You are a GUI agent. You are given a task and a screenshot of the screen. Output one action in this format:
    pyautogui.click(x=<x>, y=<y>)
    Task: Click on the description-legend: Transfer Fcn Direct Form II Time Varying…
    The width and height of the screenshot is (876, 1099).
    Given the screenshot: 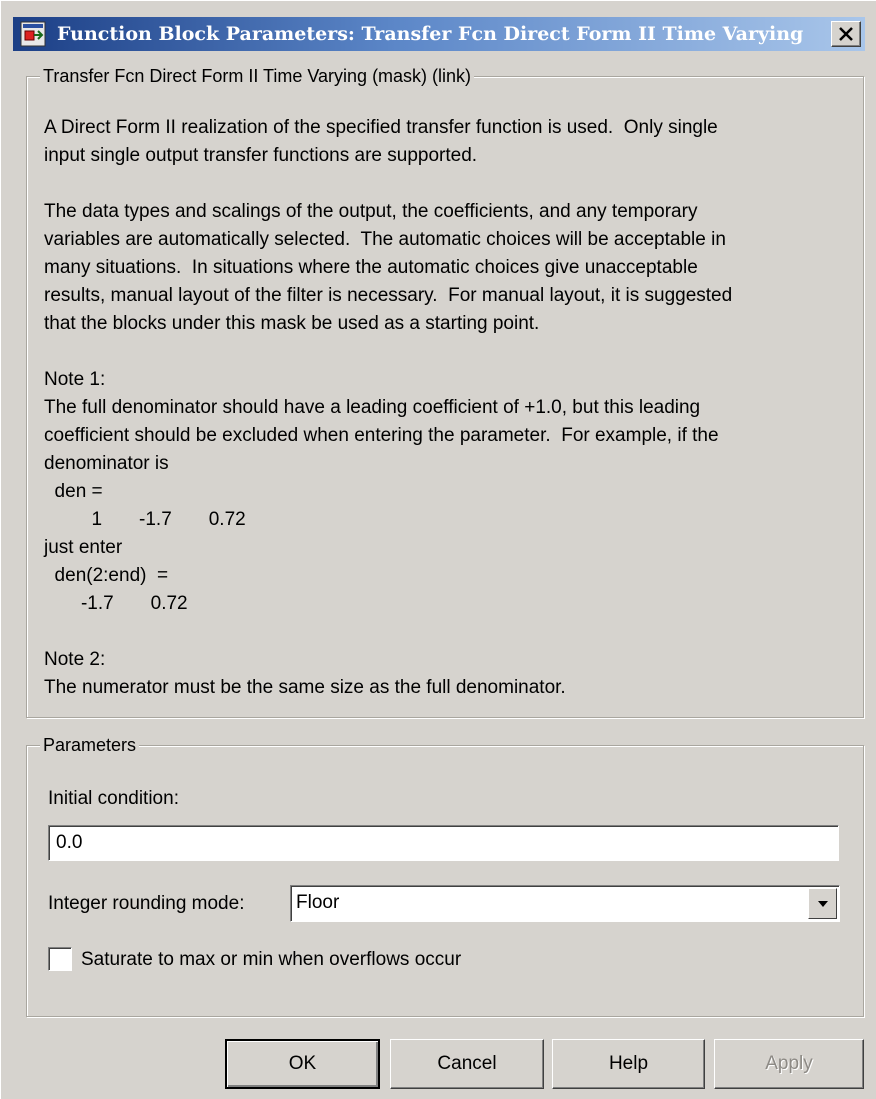 What is the action you would take?
    pyautogui.click(x=257, y=76)
    